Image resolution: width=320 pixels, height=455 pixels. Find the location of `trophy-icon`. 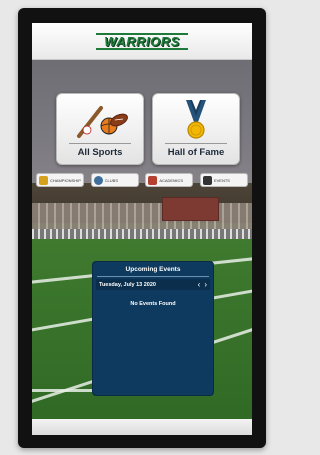

trophy-icon is located at coordinates (43, 180).